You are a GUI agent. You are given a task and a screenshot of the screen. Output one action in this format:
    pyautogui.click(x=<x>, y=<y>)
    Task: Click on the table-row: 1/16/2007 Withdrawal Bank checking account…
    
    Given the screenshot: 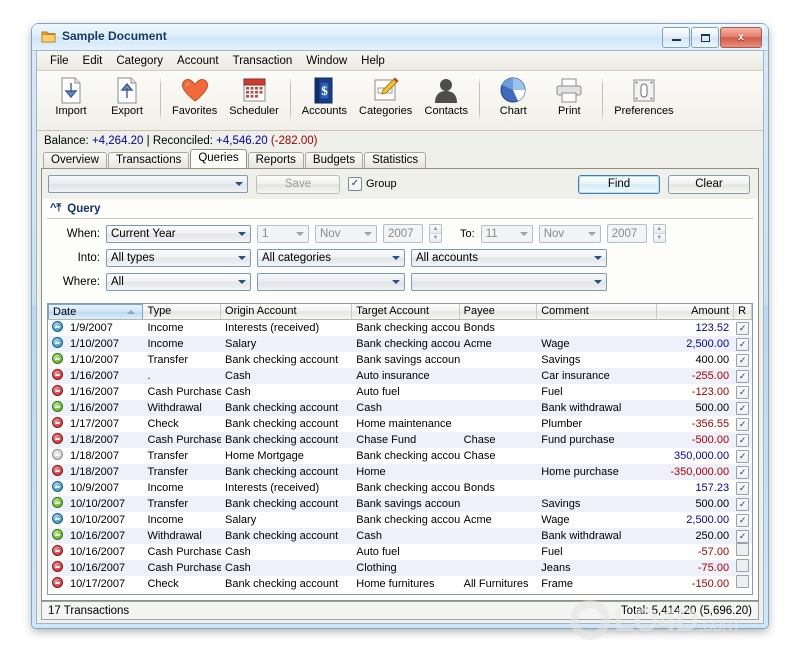 What is the action you would take?
    pyautogui.click(x=400, y=408)
    